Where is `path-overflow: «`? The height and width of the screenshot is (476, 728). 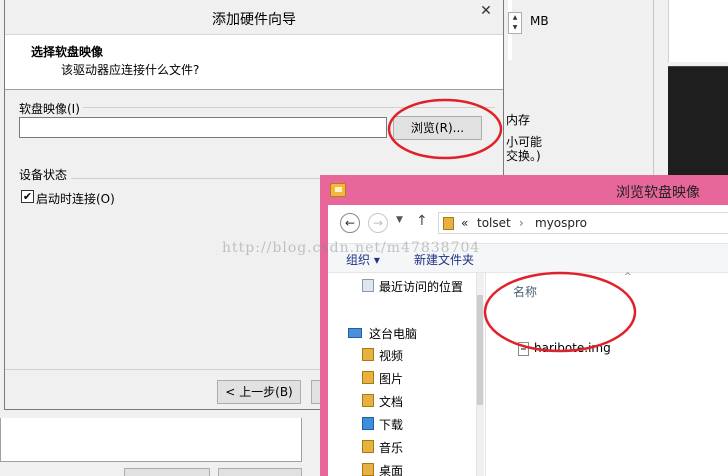
path-overflow: « is located at coordinates (464, 223).